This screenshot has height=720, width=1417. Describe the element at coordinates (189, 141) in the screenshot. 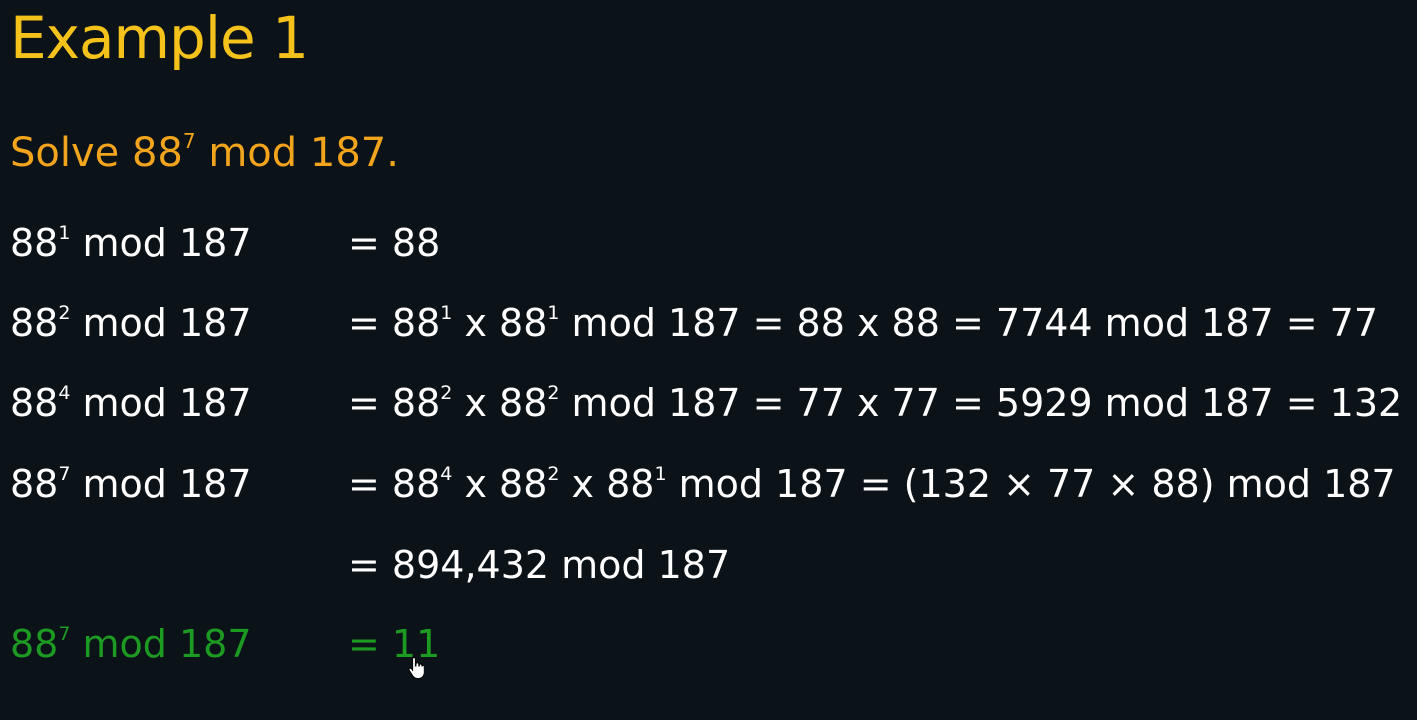

I see `problem-exponent: 7` at that location.